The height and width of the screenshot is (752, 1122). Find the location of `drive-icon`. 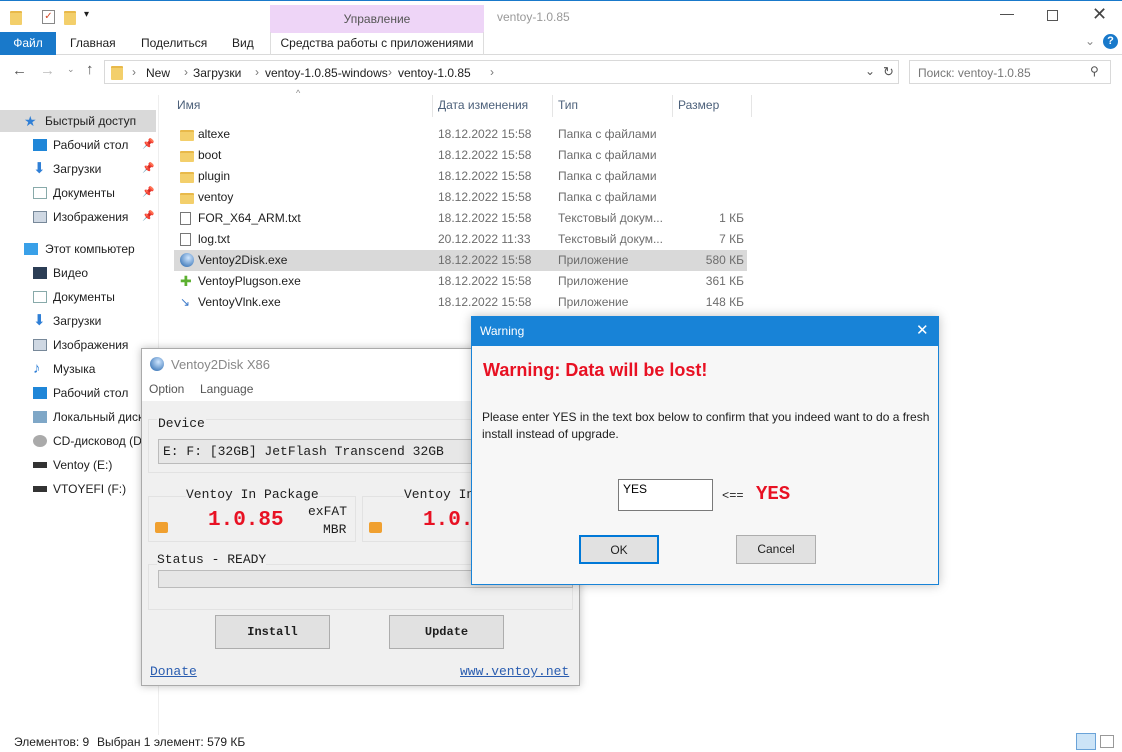

drive-icon is located at coordinates (40, 417).